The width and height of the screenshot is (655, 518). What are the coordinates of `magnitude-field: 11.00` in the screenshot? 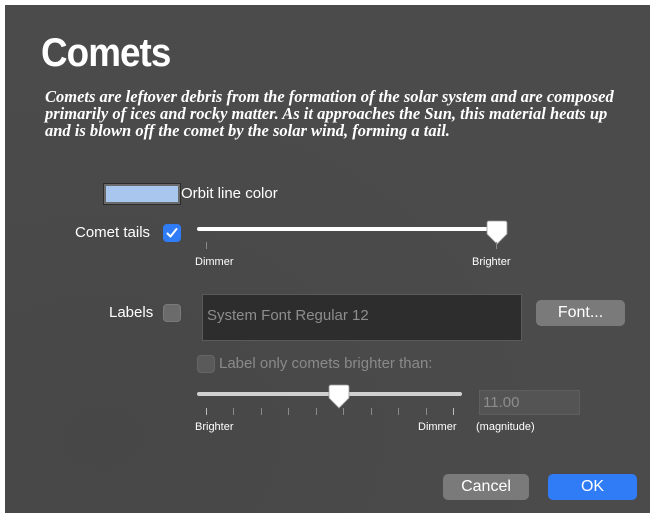 It's located at (529, 402).